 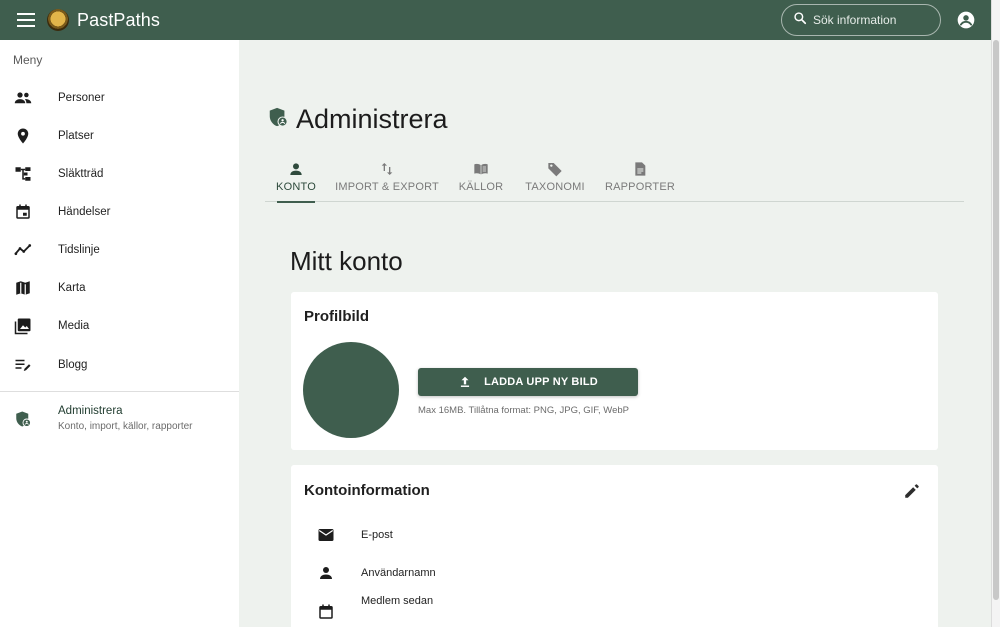 I want to click on page-header: Administrera, so click(x=357, y=119).